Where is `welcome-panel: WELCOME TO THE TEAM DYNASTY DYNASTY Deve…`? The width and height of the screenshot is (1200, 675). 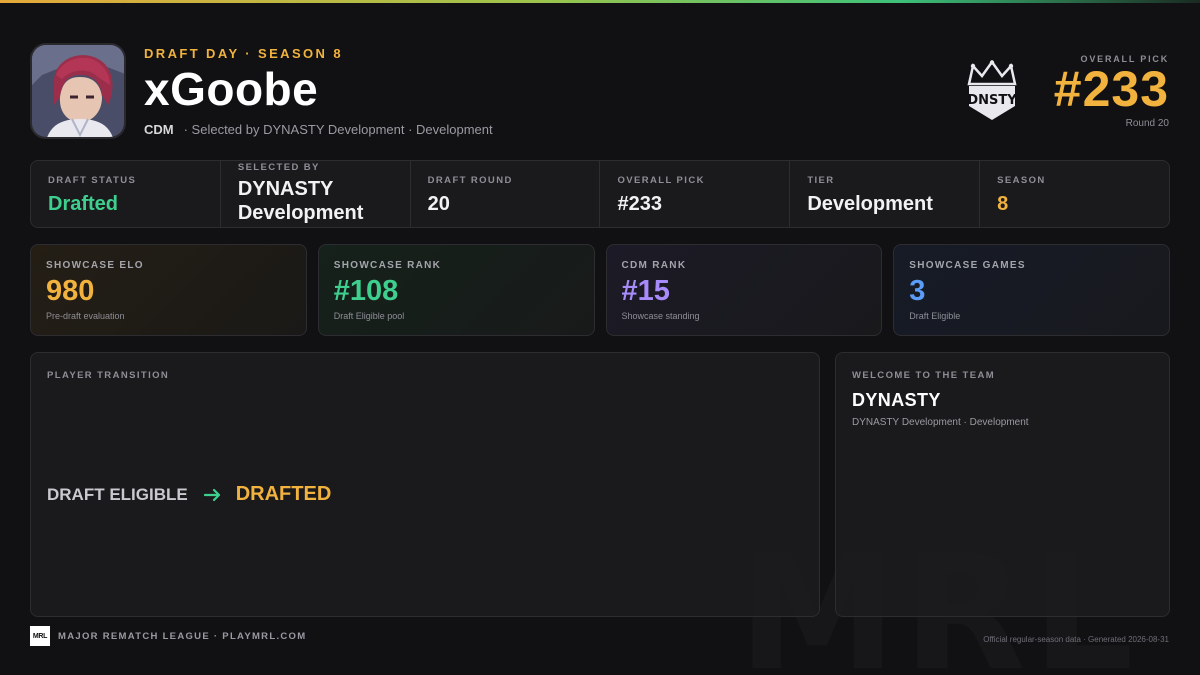
welcome-panel: WELCOME TO THE TEAM DYNASTY DYNASTY Deve… is located at coordinates (1002, 484).